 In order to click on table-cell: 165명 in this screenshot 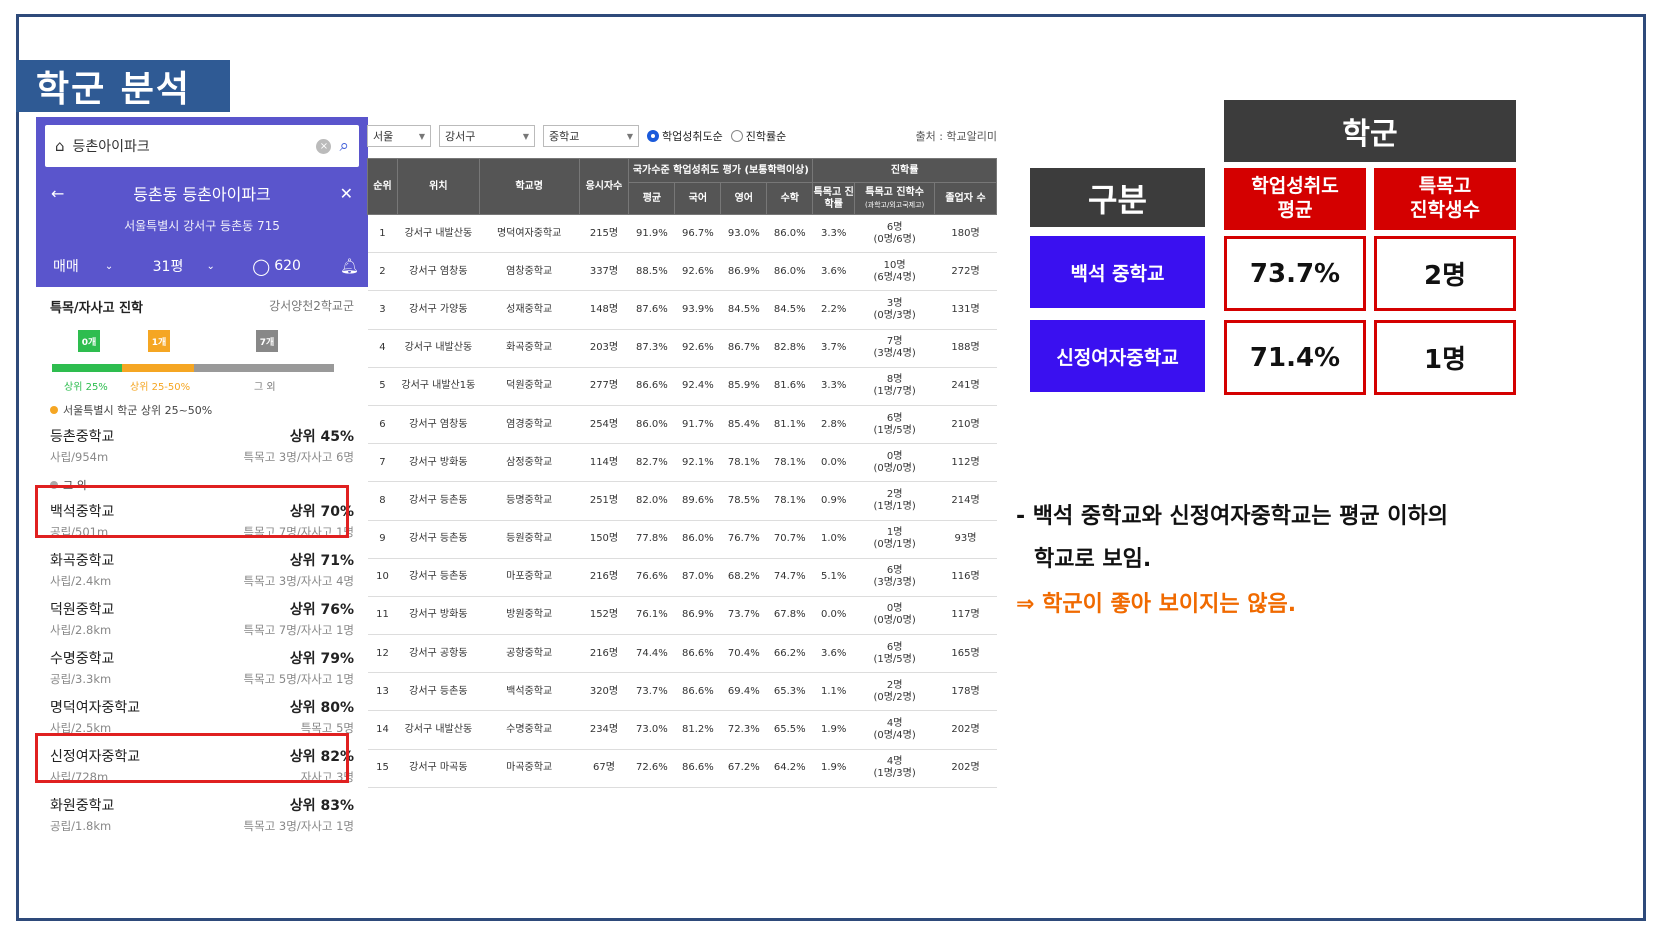, I will do `click(965, 654)`.